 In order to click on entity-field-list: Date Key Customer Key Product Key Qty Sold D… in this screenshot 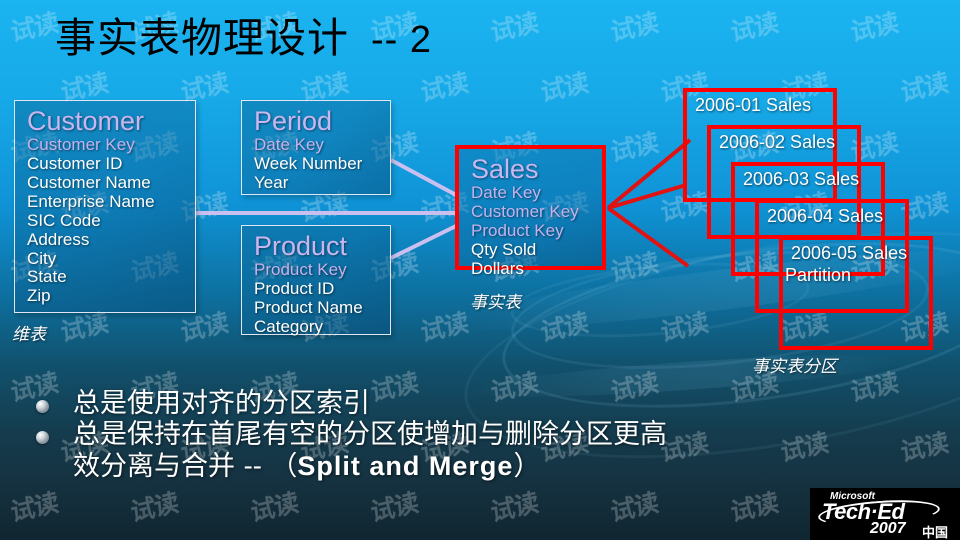, I will do `click(531, 230)`.